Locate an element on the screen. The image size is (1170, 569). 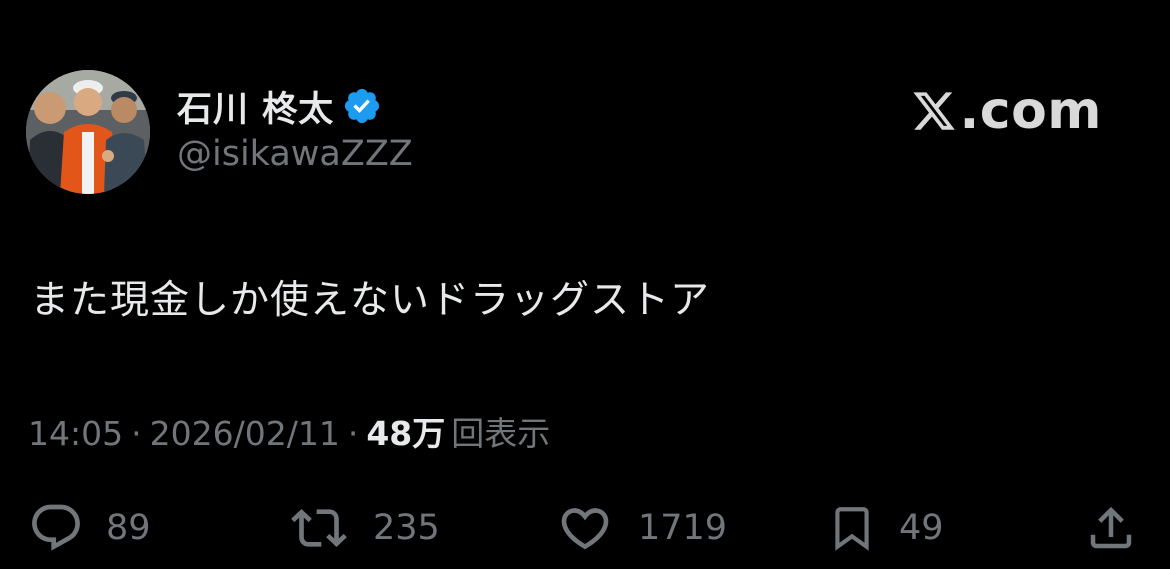
reply-icon is located at coordinates (56, 527).